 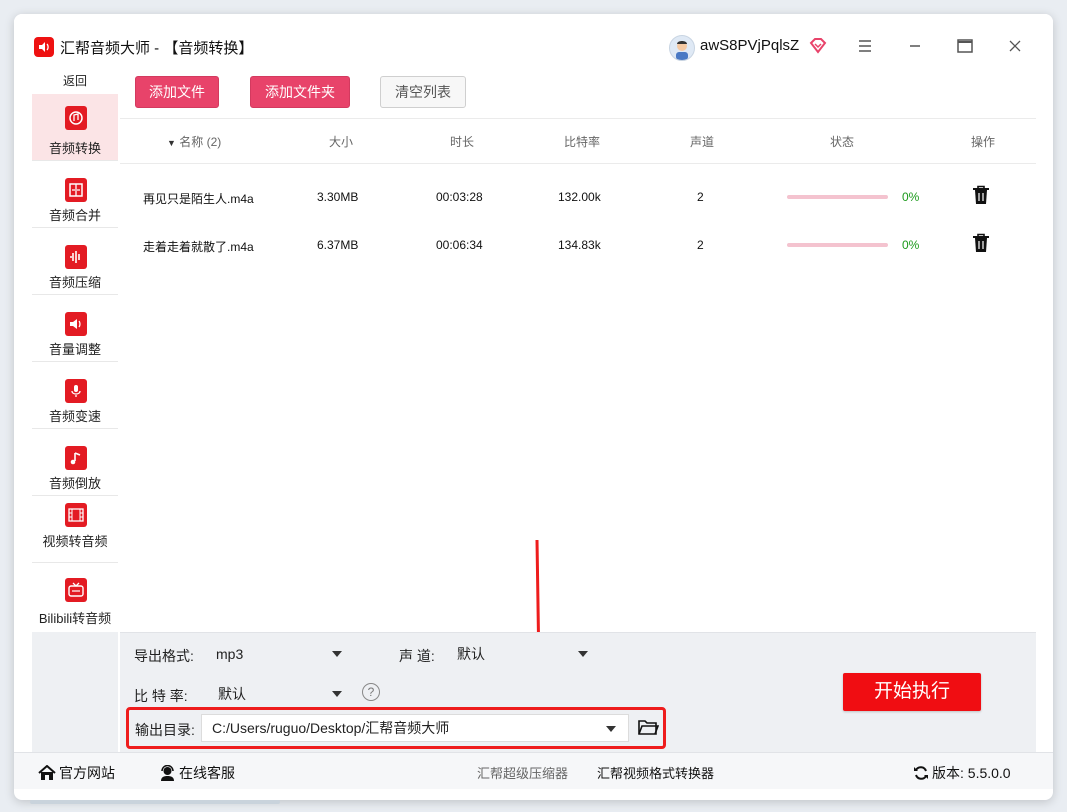 I want to click on file-name: 再见只是陌生人.m4a, so click(x=198, y=199).